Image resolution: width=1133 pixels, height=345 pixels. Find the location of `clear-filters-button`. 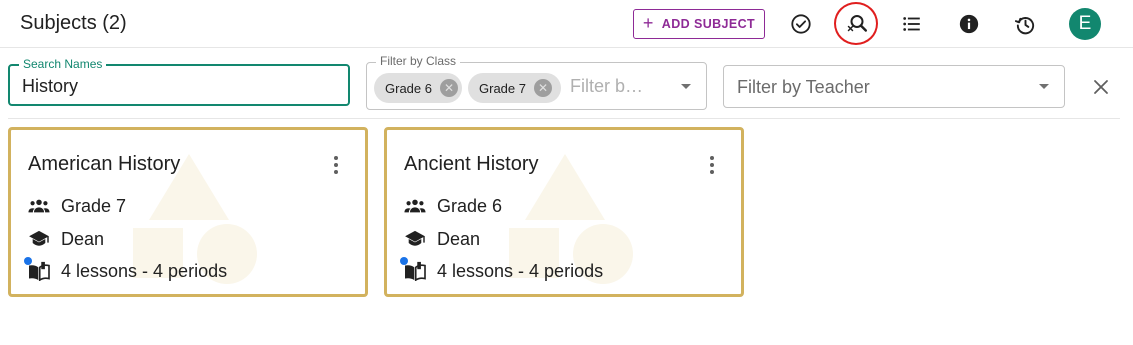

clear-filters-button is located at coordinates (1101, 87).